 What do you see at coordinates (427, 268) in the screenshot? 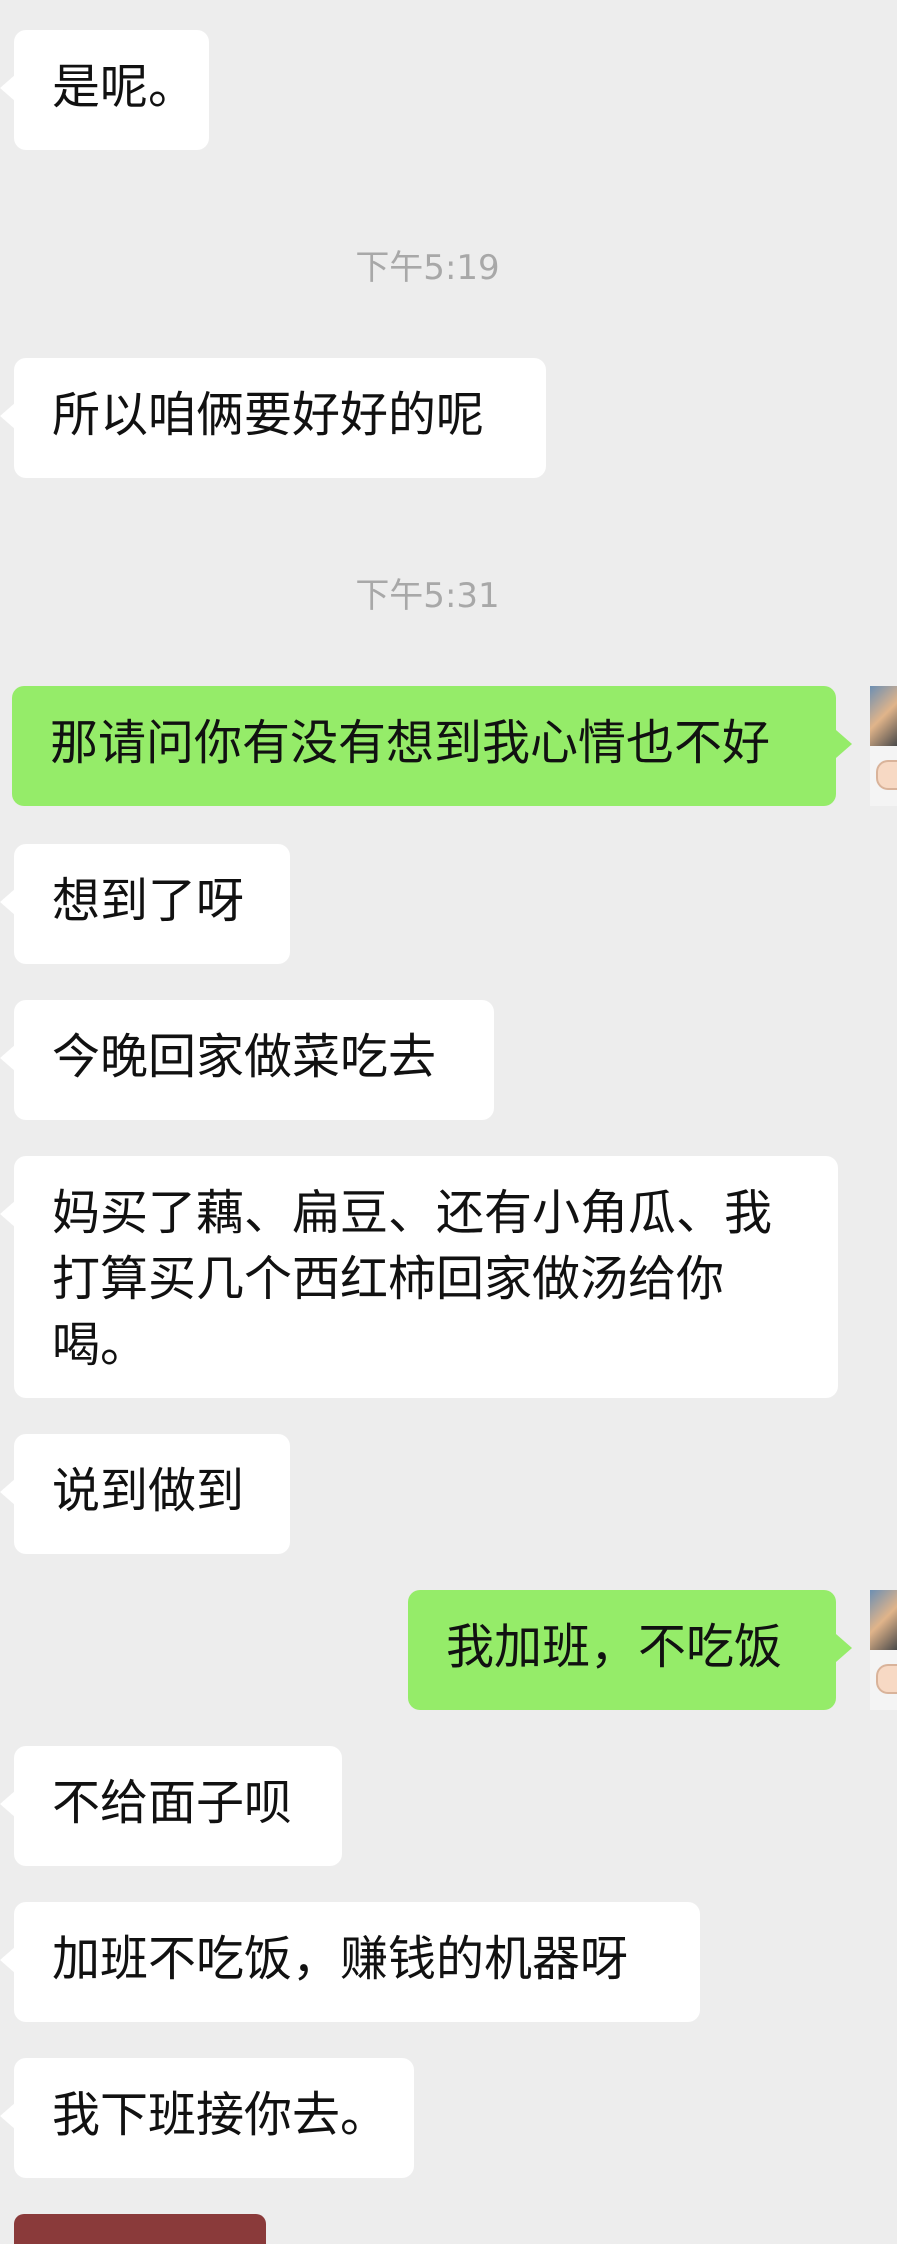
I see `timestamp: 下午5:19` at bounding box center [427, 268].